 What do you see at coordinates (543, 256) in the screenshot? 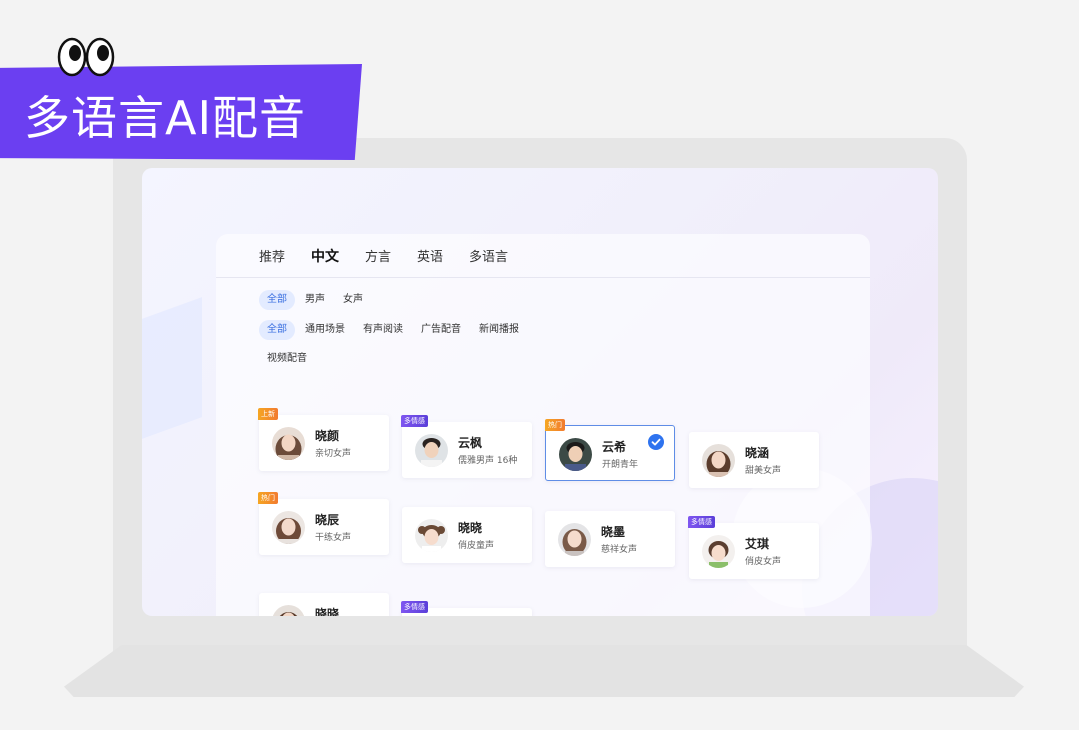
I see `language-tabs: 推荐 中文 方言 英语 多语言` at bounding box center [543, 256].